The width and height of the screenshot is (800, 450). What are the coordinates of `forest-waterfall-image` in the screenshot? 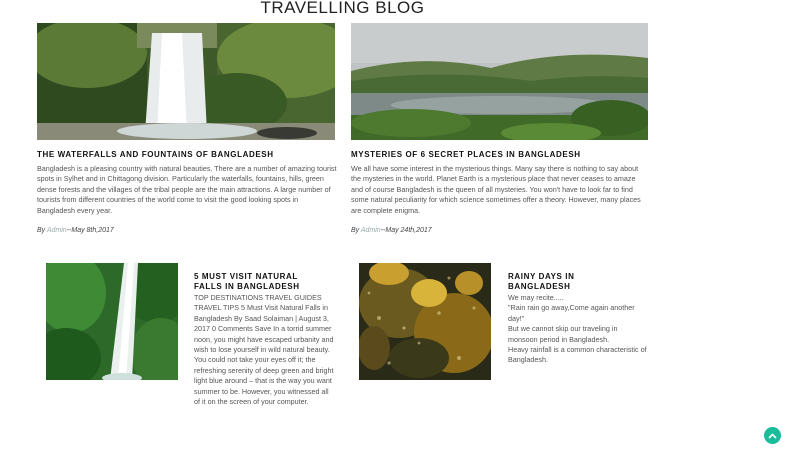 It's located at (112, 321).